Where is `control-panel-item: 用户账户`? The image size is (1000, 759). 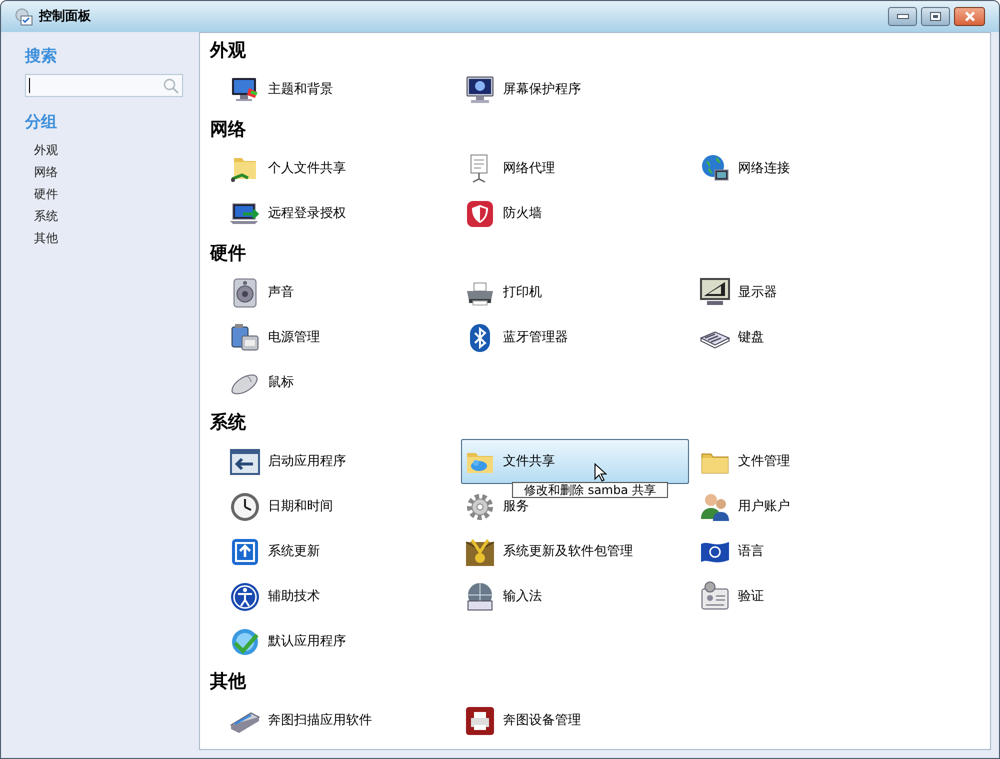
control-panel-item: 用户账户 is located at coordinates (764, 506).